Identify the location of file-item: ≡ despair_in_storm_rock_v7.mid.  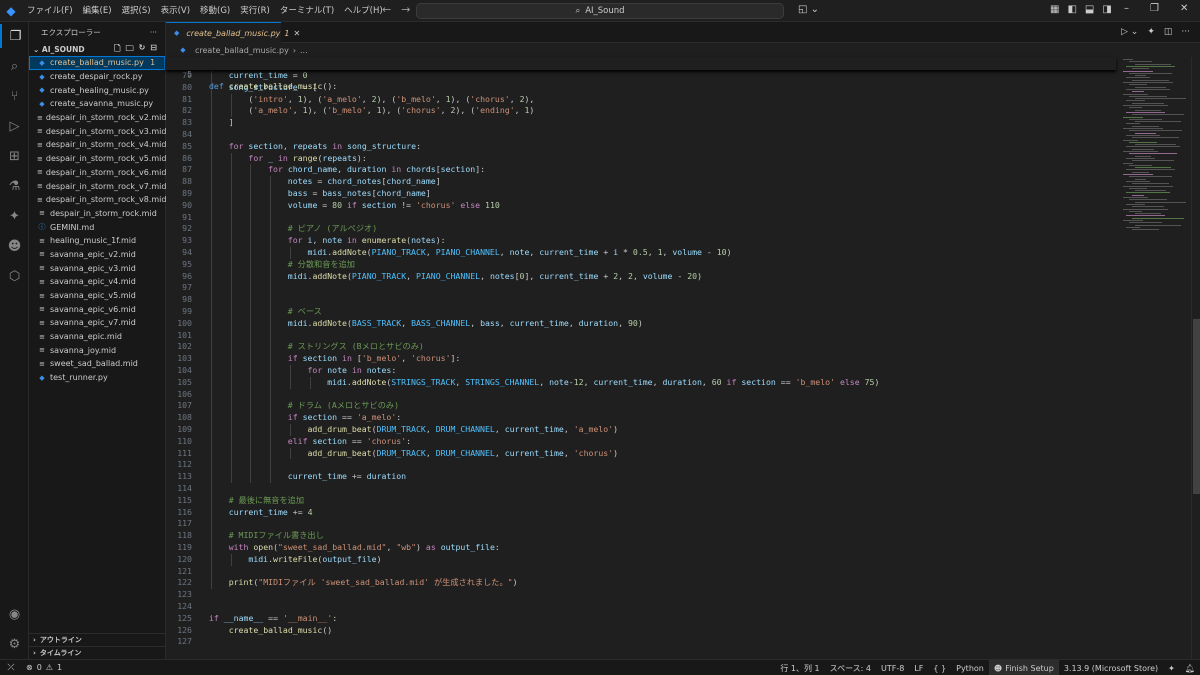
(97, 186).